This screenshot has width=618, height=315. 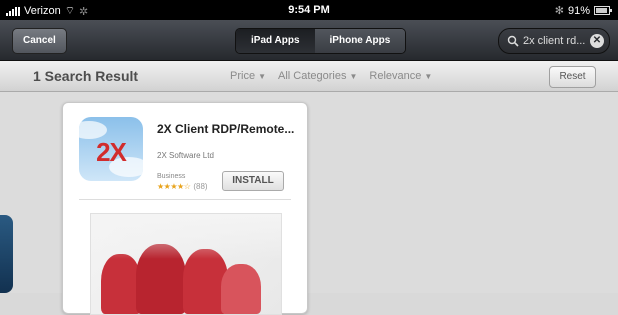 I want to click on device-segmented-control: iPad Apps iPhone Apps, so click(x=321, y=41).